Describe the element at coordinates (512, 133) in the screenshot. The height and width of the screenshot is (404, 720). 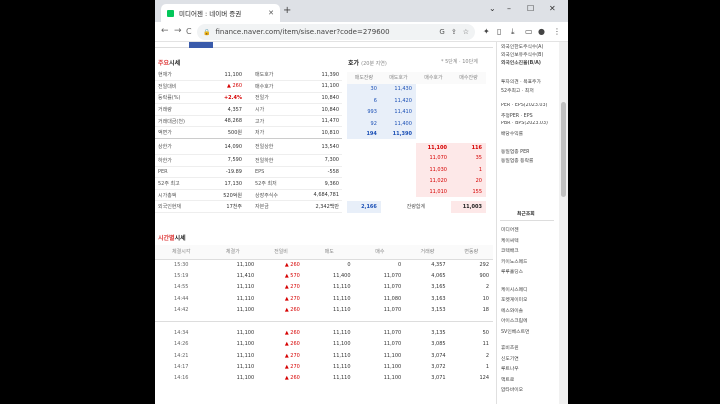
I see `per-info-label: 배당수익률` at that location.